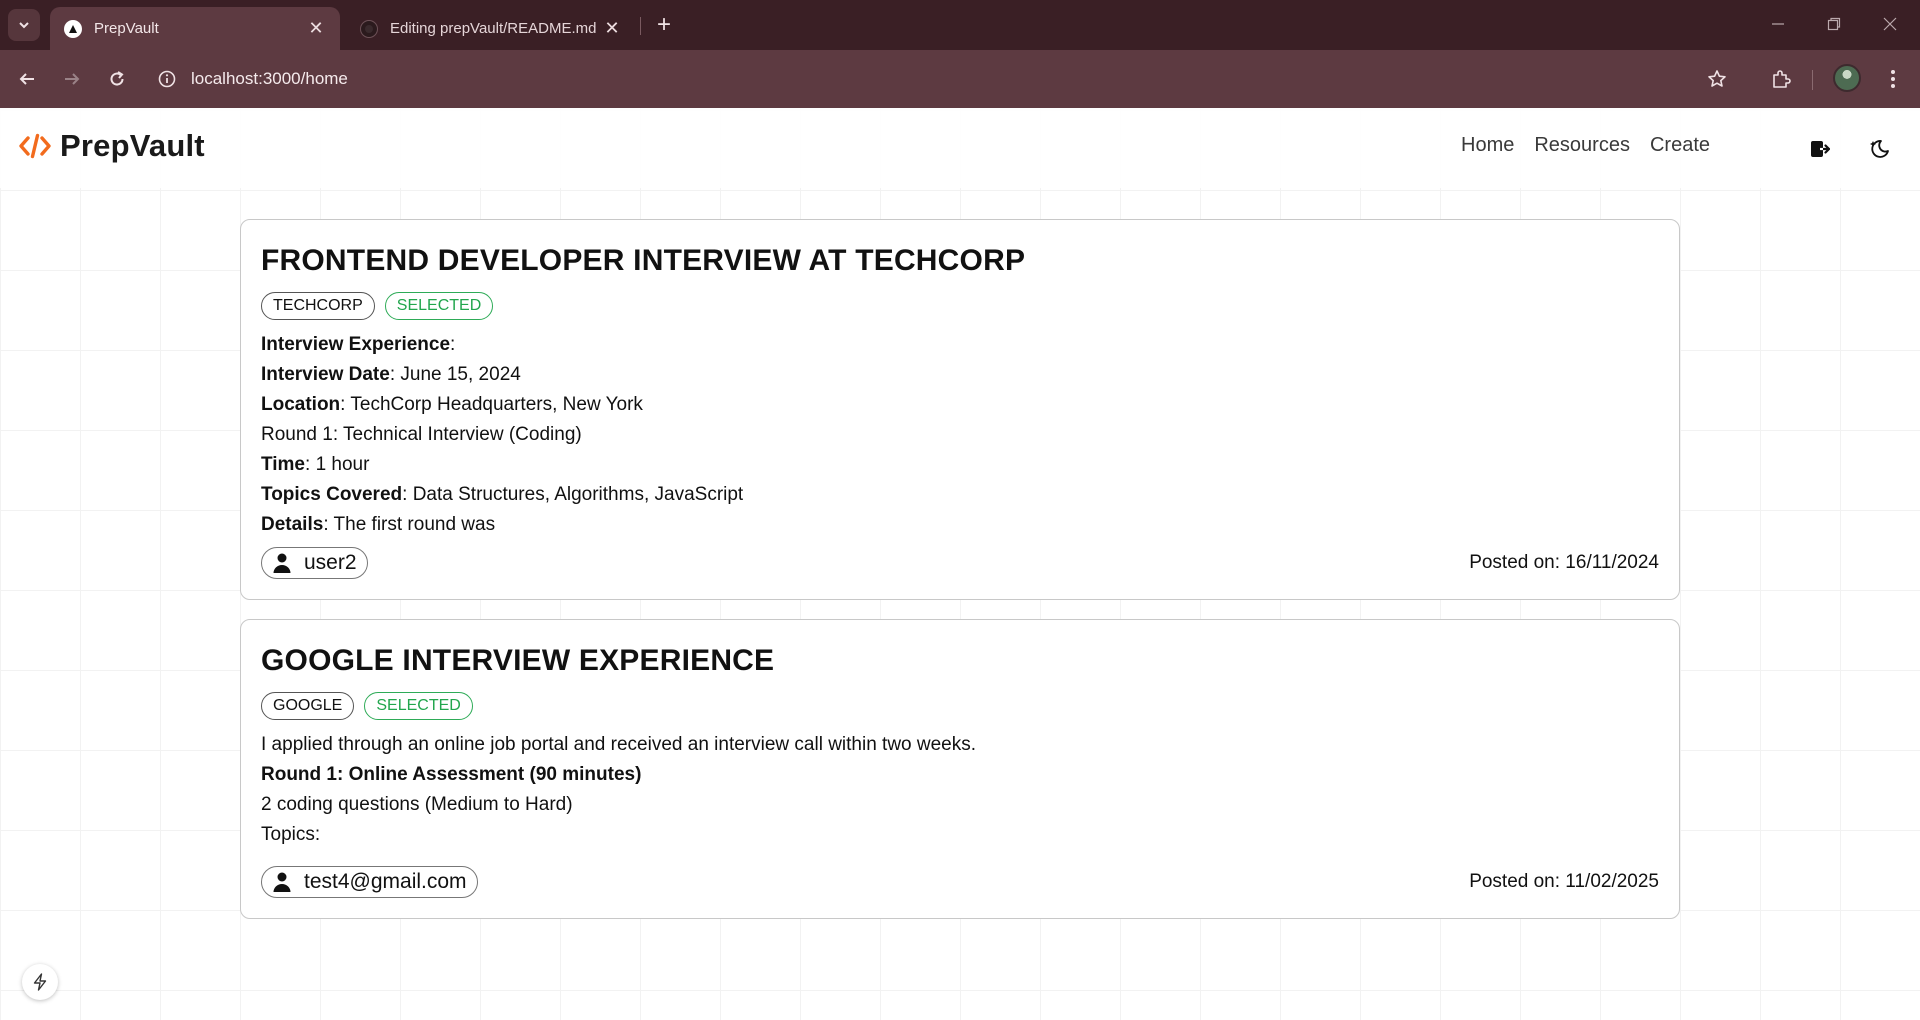  Describe the element at coordinates (315, 464) in the screenshot. I see `excerpt-line: Time: 1 hour` at that location.